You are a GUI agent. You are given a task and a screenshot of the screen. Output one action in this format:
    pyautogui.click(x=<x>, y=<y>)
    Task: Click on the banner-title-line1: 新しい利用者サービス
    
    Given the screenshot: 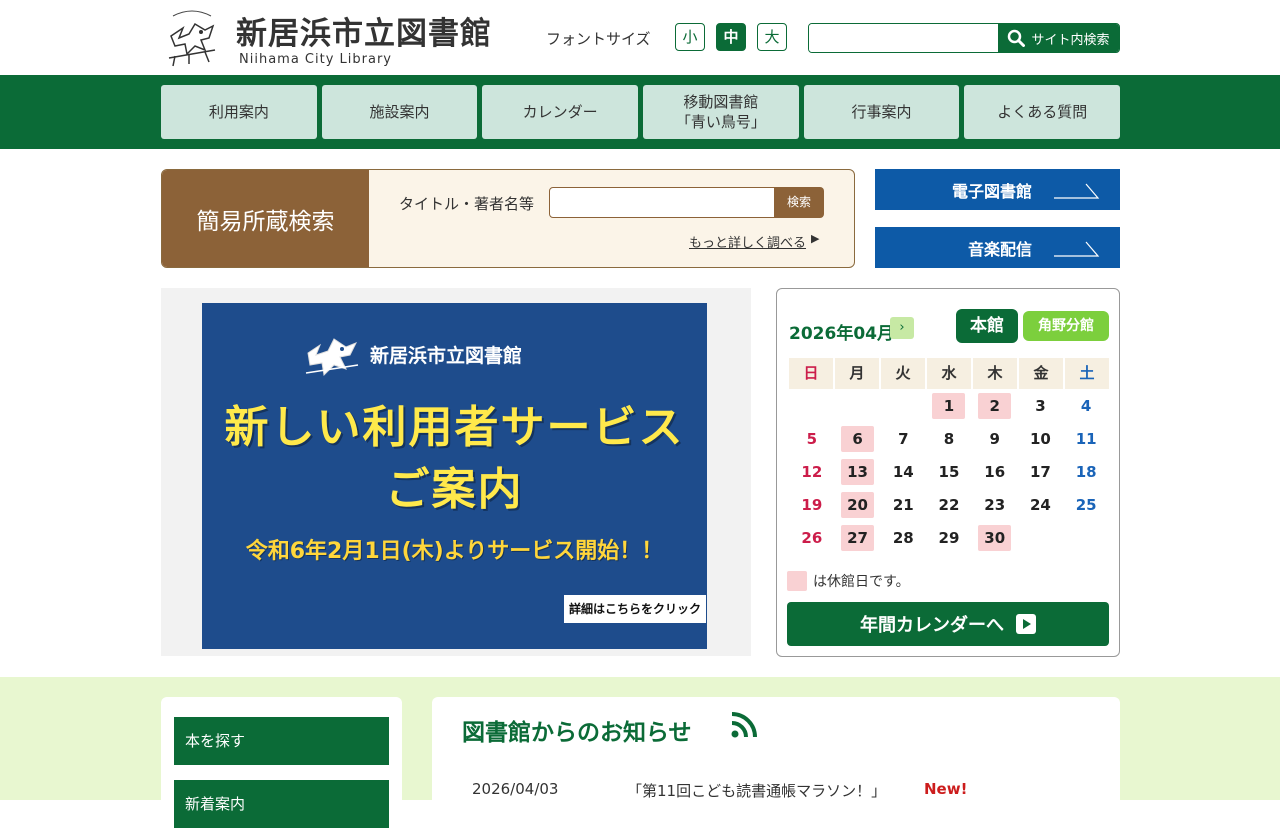 What is the action you would take?
    pyautogui.click(x=454, y=427)
    